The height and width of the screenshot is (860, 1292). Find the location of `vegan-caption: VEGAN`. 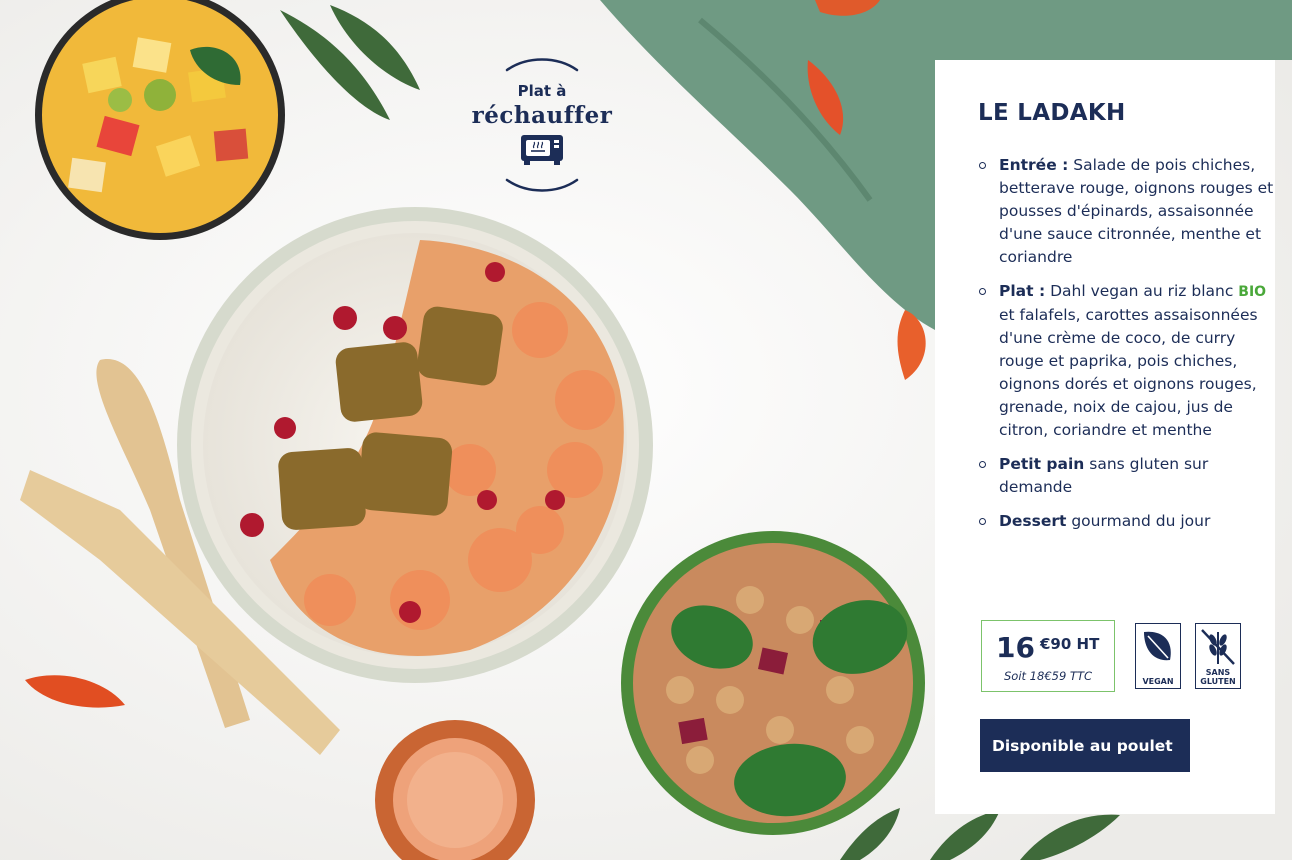

vegan-caption: VEGAN is located at coordinates (1158, 681).